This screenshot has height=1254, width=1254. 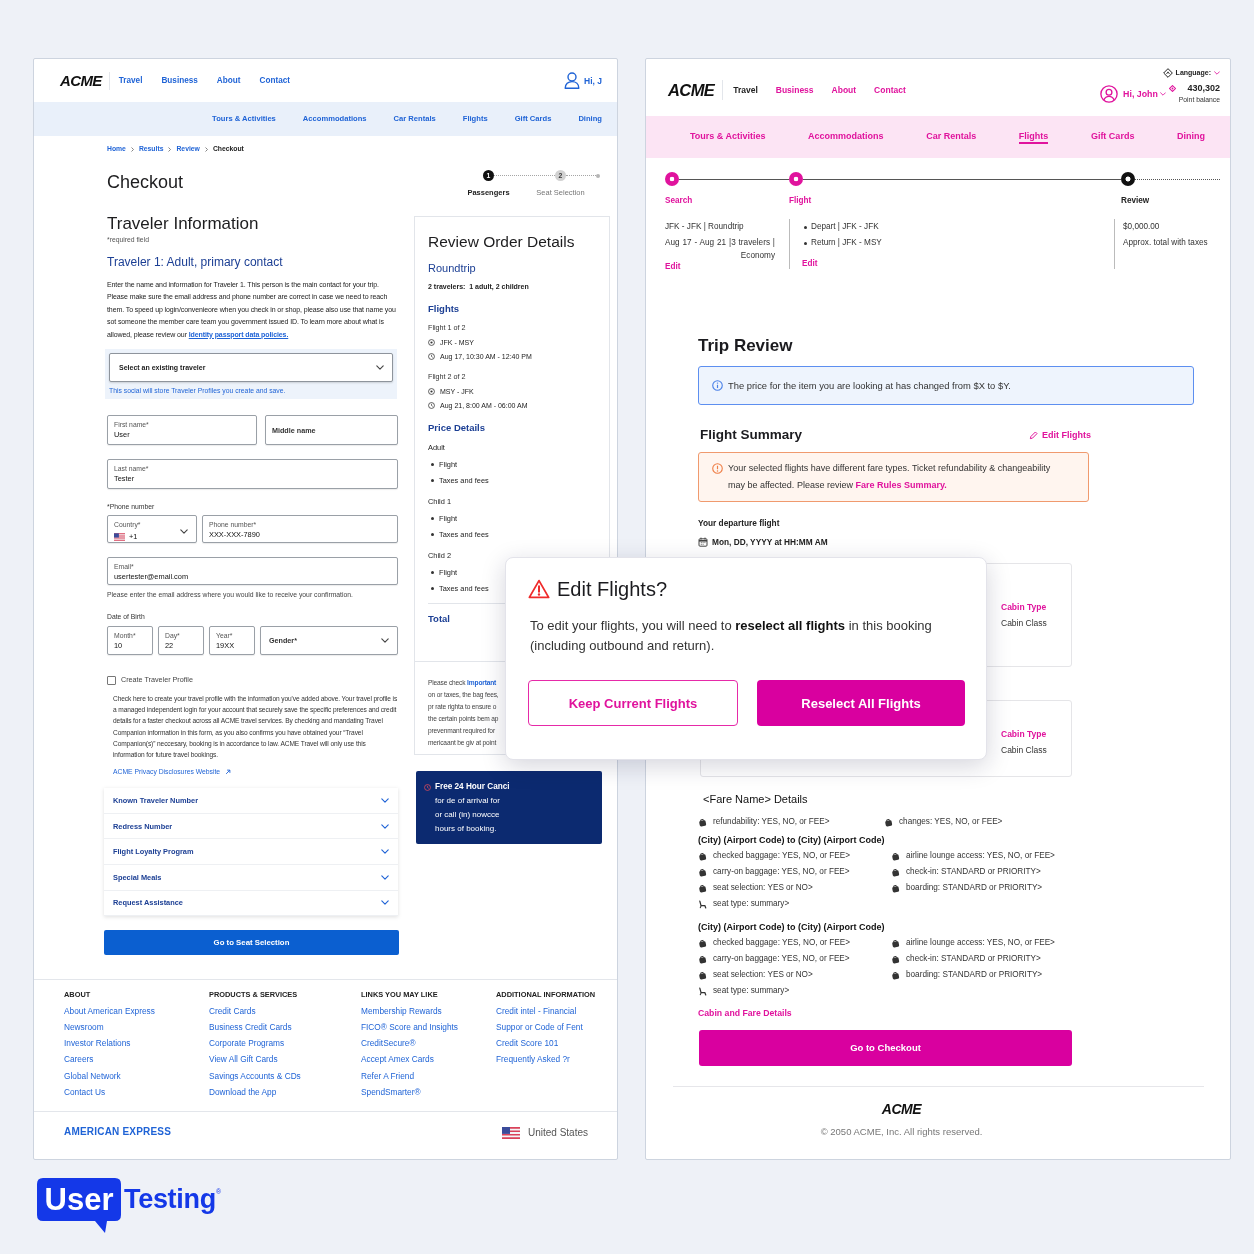 I want to click on dialog-text: To edit your flights, you will need to reselect all flights in this booking (including outbound and return)., so click(x=731, y=636).